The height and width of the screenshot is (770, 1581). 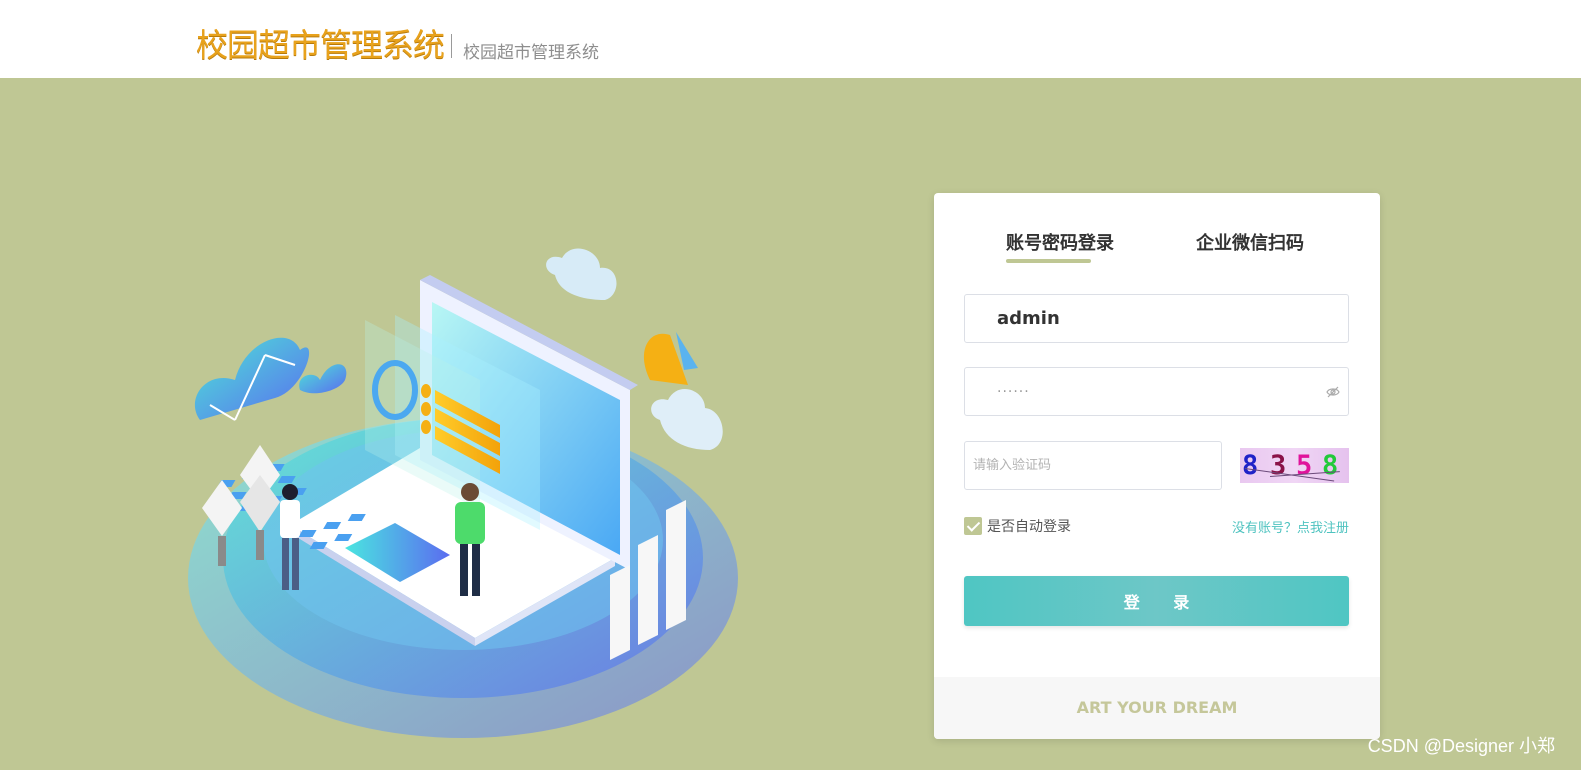 What do you see at coordinates (323, 379) in the screenshot?
I see `small-cloud` at bounding box center [323, 379].